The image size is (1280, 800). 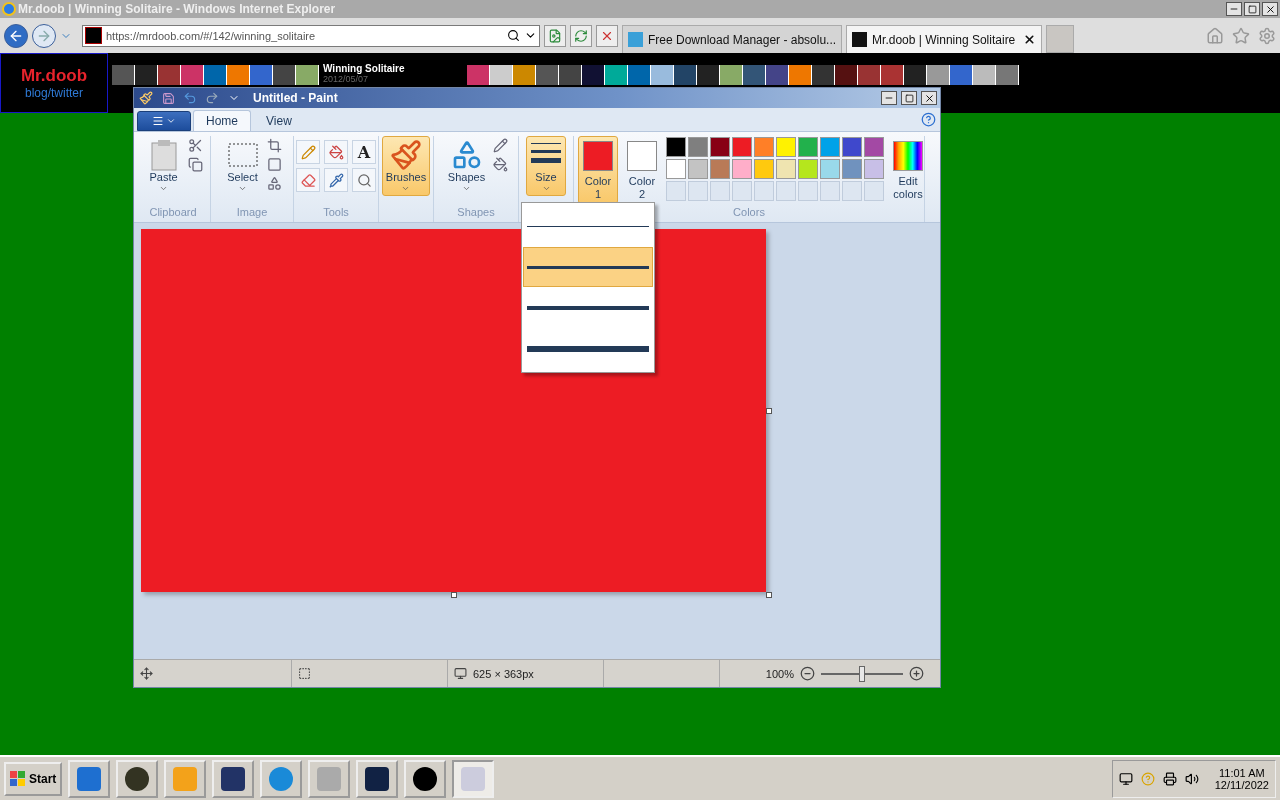 What do you see at coordinates (513, 35) in the screenshot?
I see `search-icon` at bounding box center [513, 35].